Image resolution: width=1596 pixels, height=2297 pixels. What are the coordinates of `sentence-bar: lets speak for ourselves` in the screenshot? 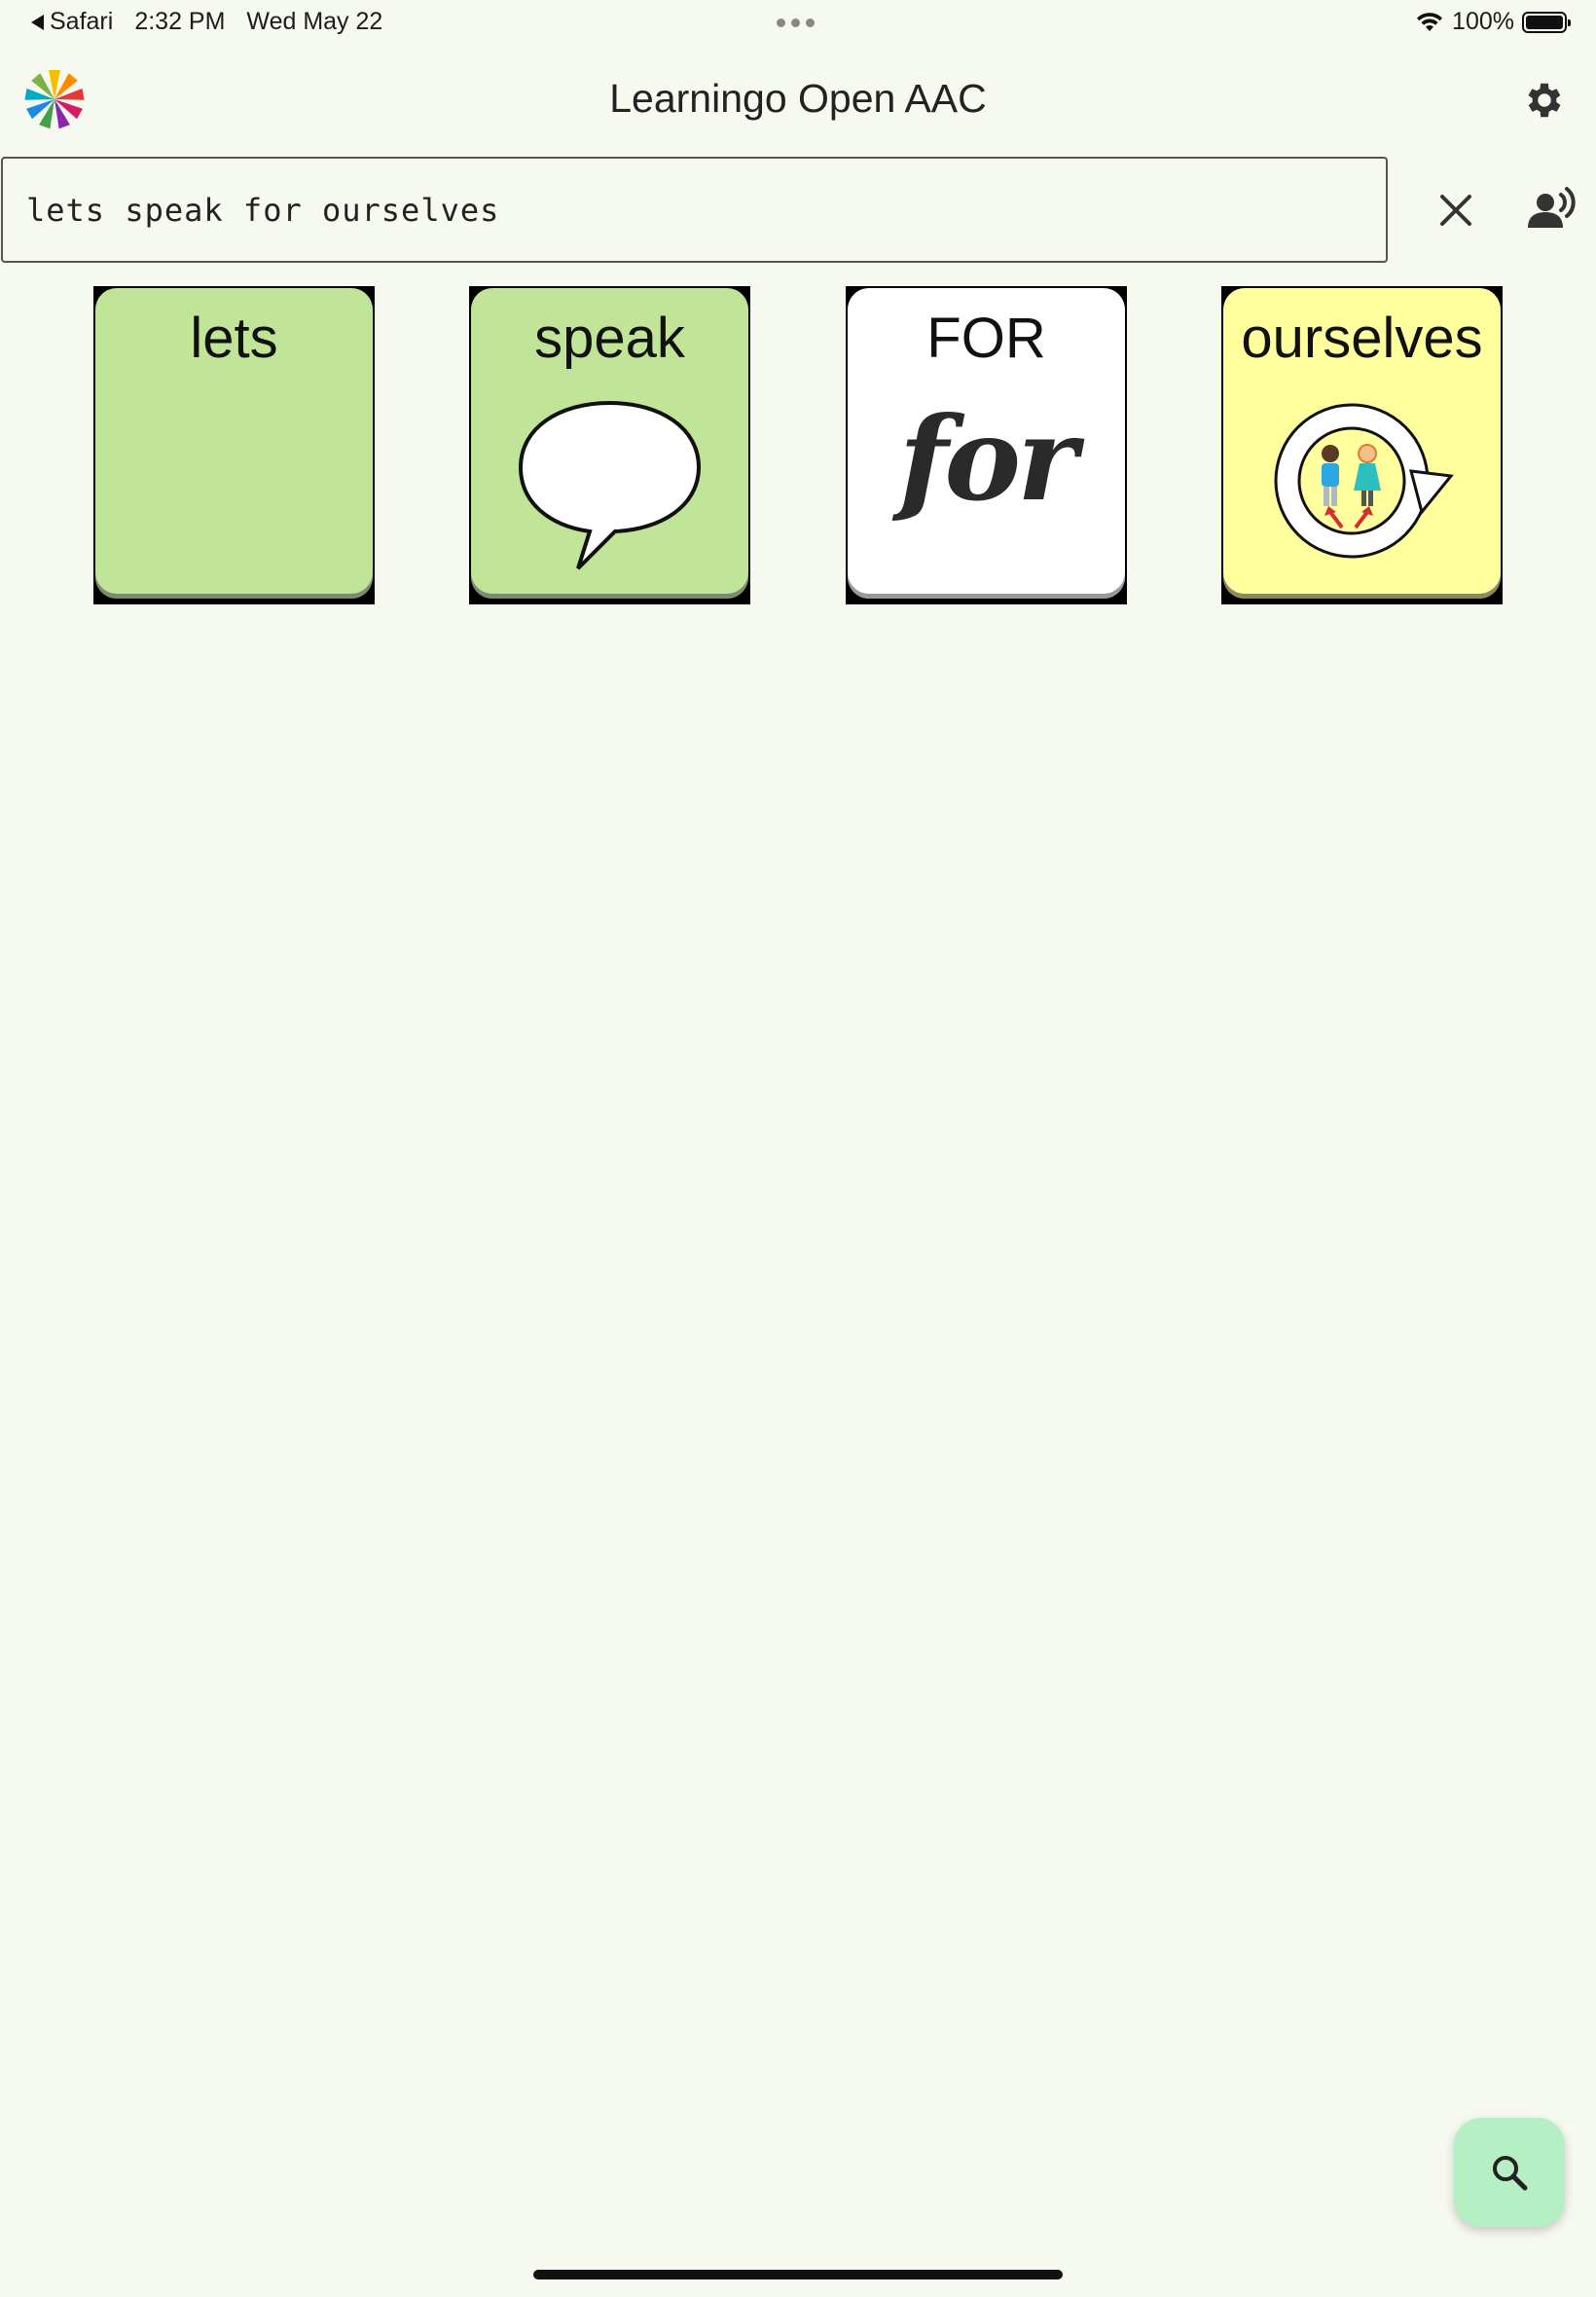 It's located at (694, 210).